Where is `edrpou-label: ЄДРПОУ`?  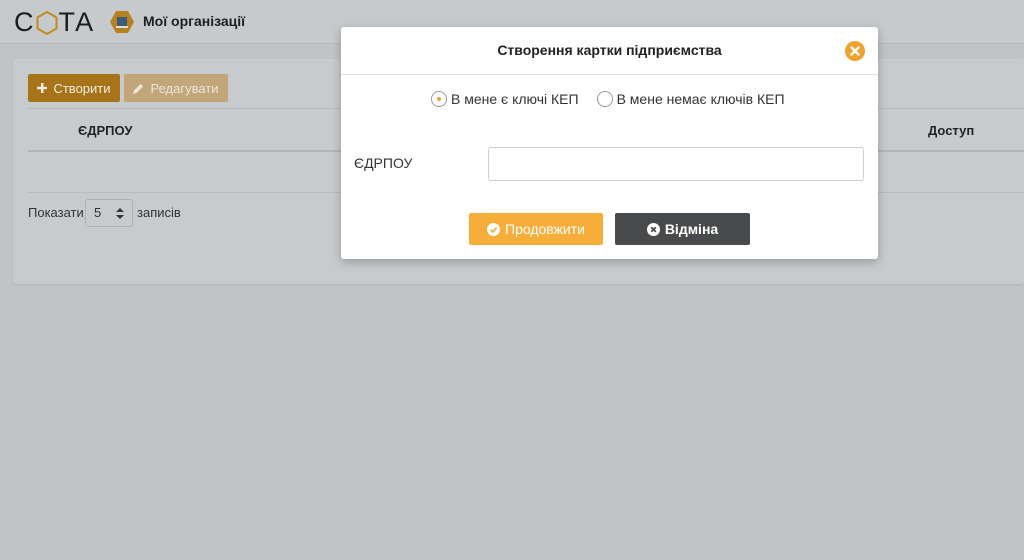 edrpou-label: ЄДРПОУ is located at coordinates (383, 163).